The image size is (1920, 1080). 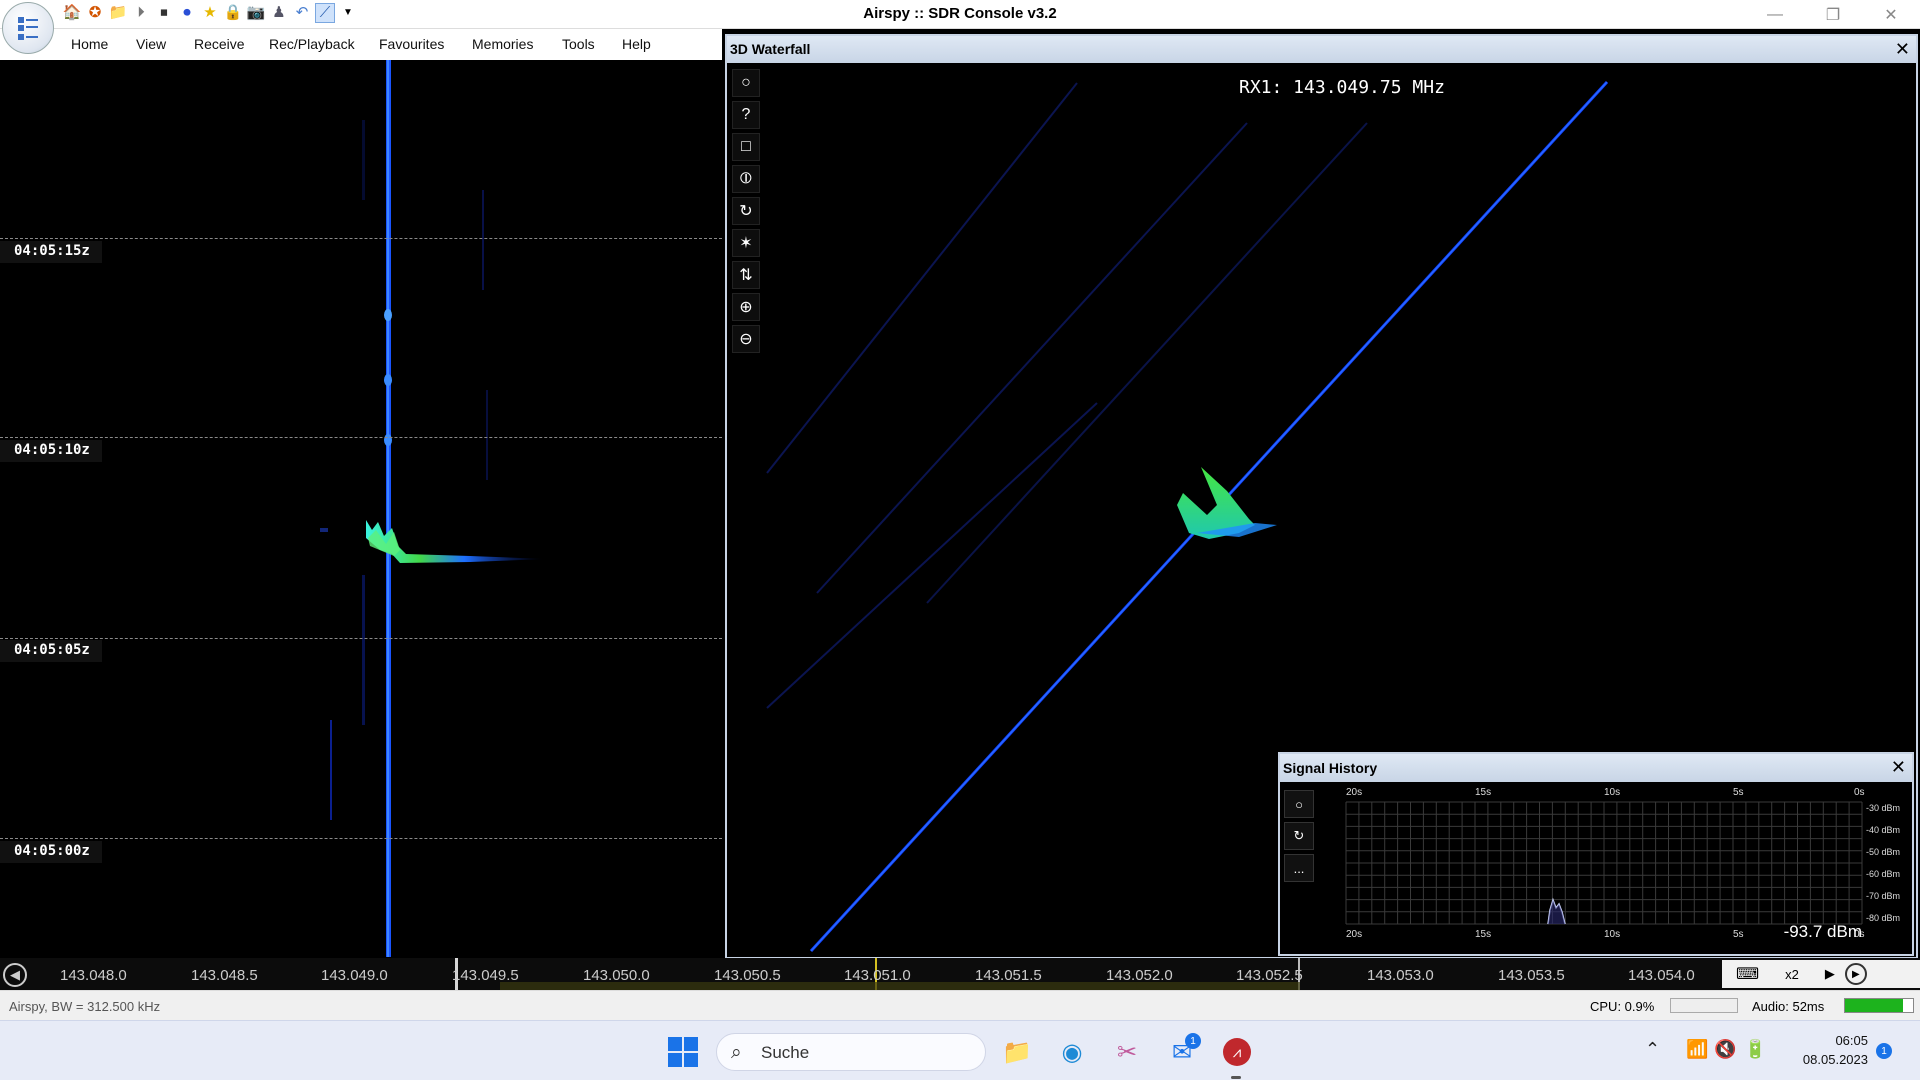 I want to click on restore-button: ❐, so click(x=1833, y=14).